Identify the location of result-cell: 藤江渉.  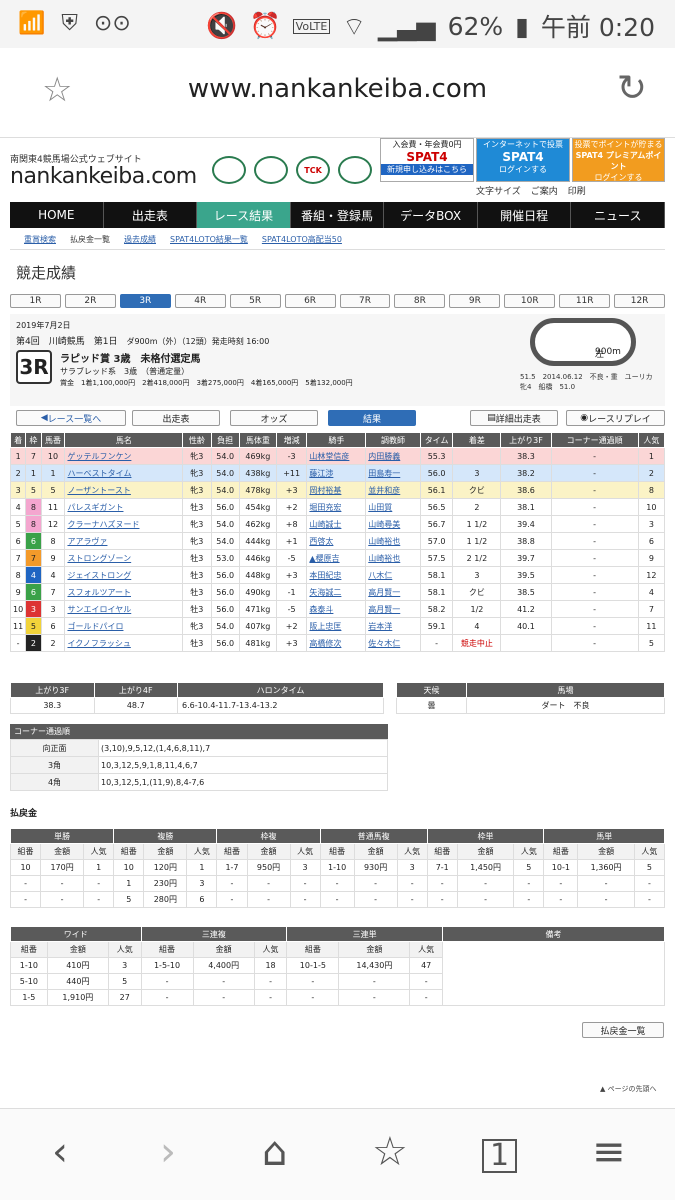
(336, 473).